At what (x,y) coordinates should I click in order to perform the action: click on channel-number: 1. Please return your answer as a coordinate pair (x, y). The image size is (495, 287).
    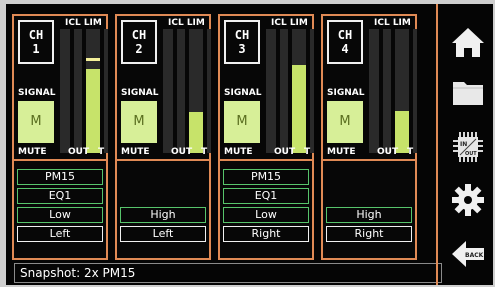
    Looking at the image, I should click on (36, 49).